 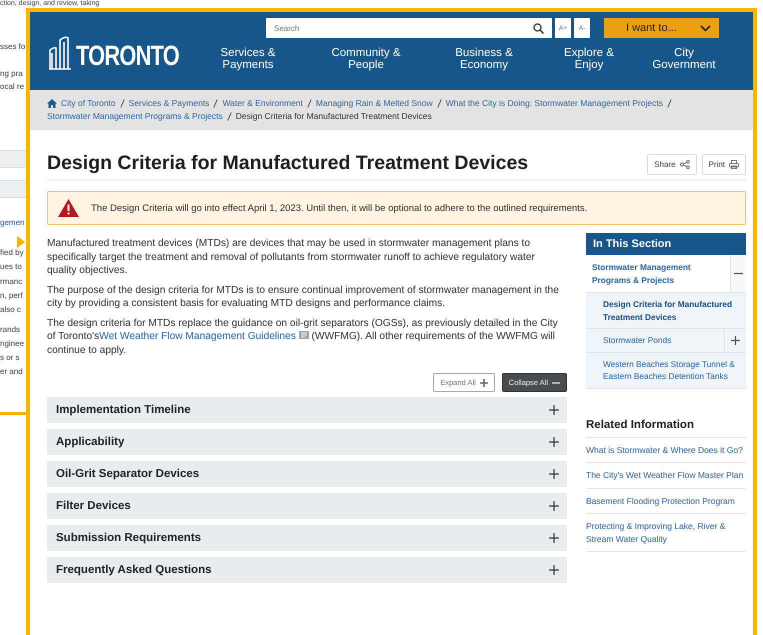 I want to click on background-text: rmanc, so click(x=11, y=282).